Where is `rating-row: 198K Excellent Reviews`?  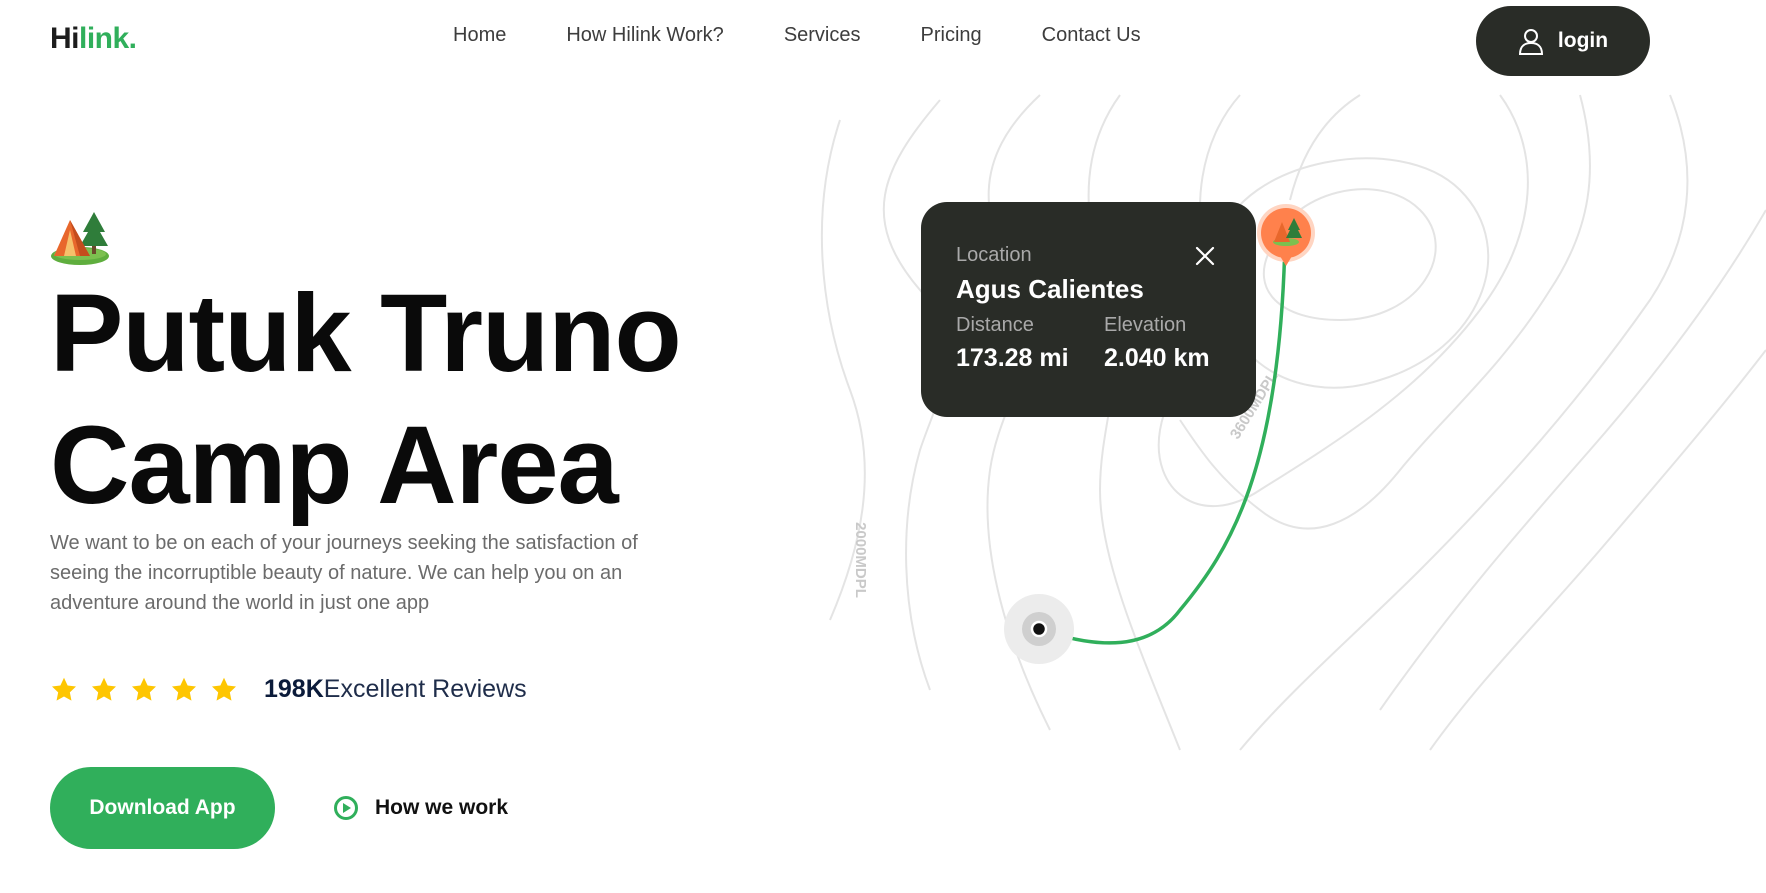
rating-row: 198K Excellent Reviews is located at coordinates (288, 689).